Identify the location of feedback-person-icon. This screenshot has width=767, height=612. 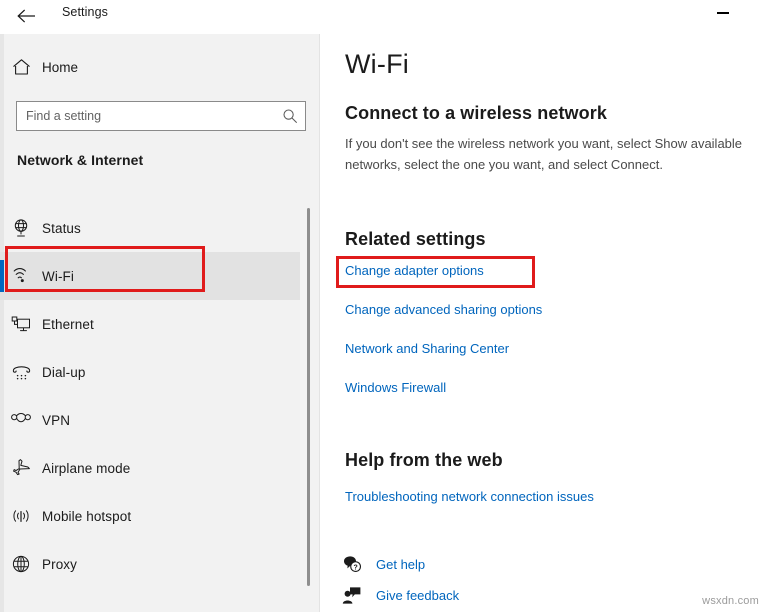
(359, 595).